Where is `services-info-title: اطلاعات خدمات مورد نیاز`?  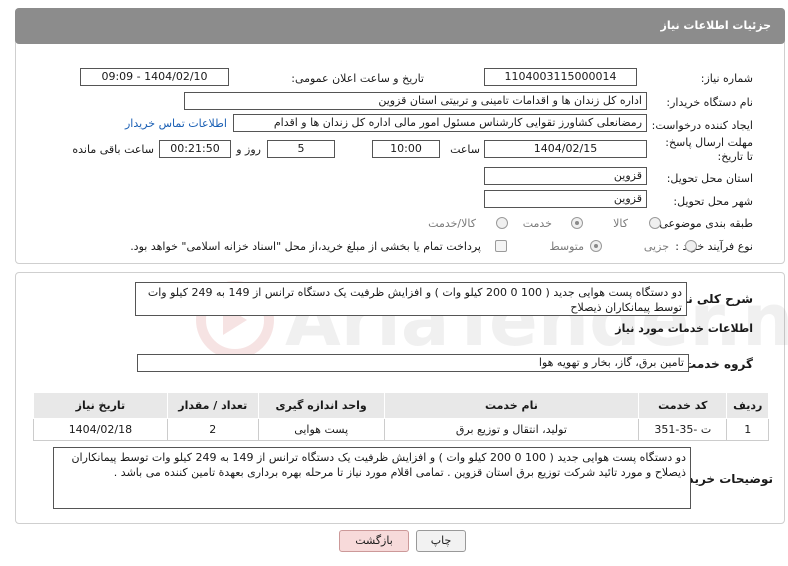 services-info-title: اطلاعات خدمات مورد نیاز is located at coordinates (684, 328).